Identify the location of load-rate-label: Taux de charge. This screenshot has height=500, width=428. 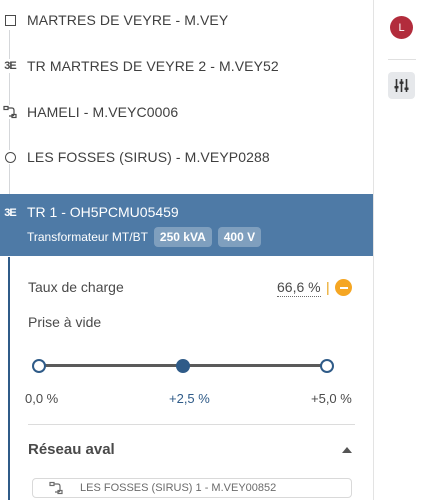
(76, 287).